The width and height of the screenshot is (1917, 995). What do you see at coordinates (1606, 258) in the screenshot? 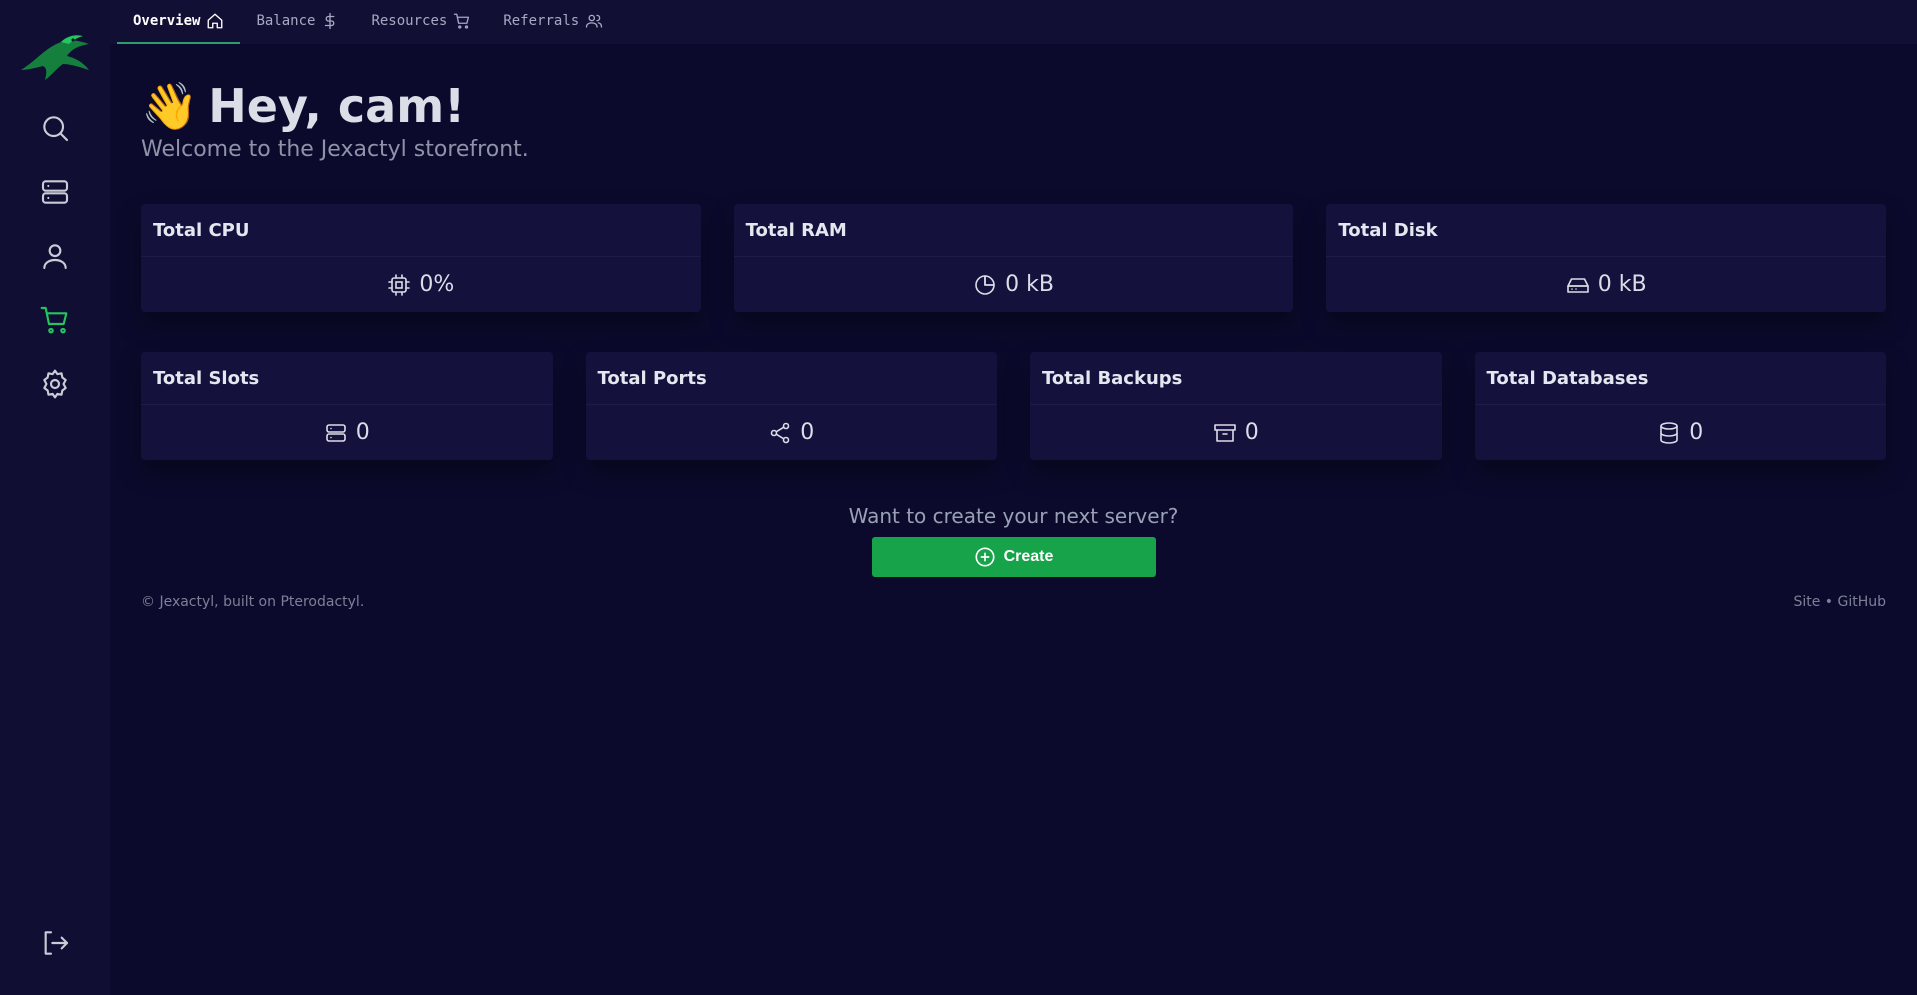
I see `stat-card-disk: Total Disk 0 kB` at bounding box center [1606, 258].